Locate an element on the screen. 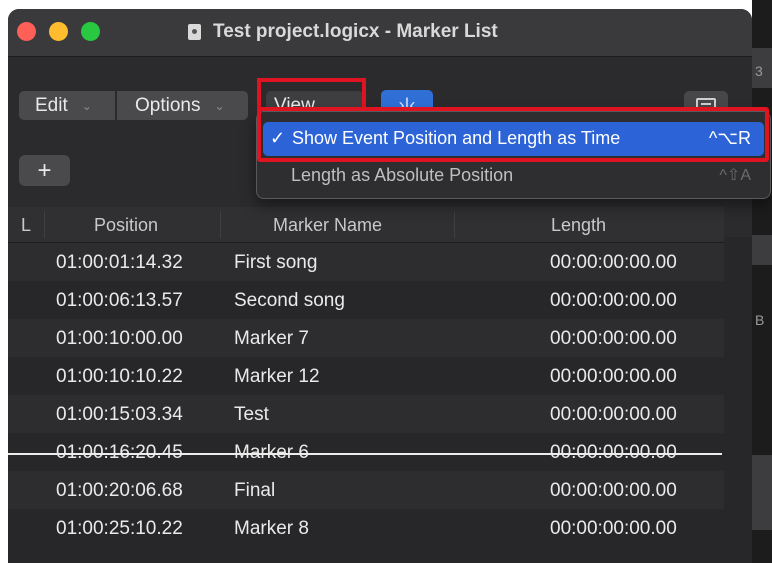 This screenshot has height=563, width=772. options-label: Options is located at coordinates (168, 105).